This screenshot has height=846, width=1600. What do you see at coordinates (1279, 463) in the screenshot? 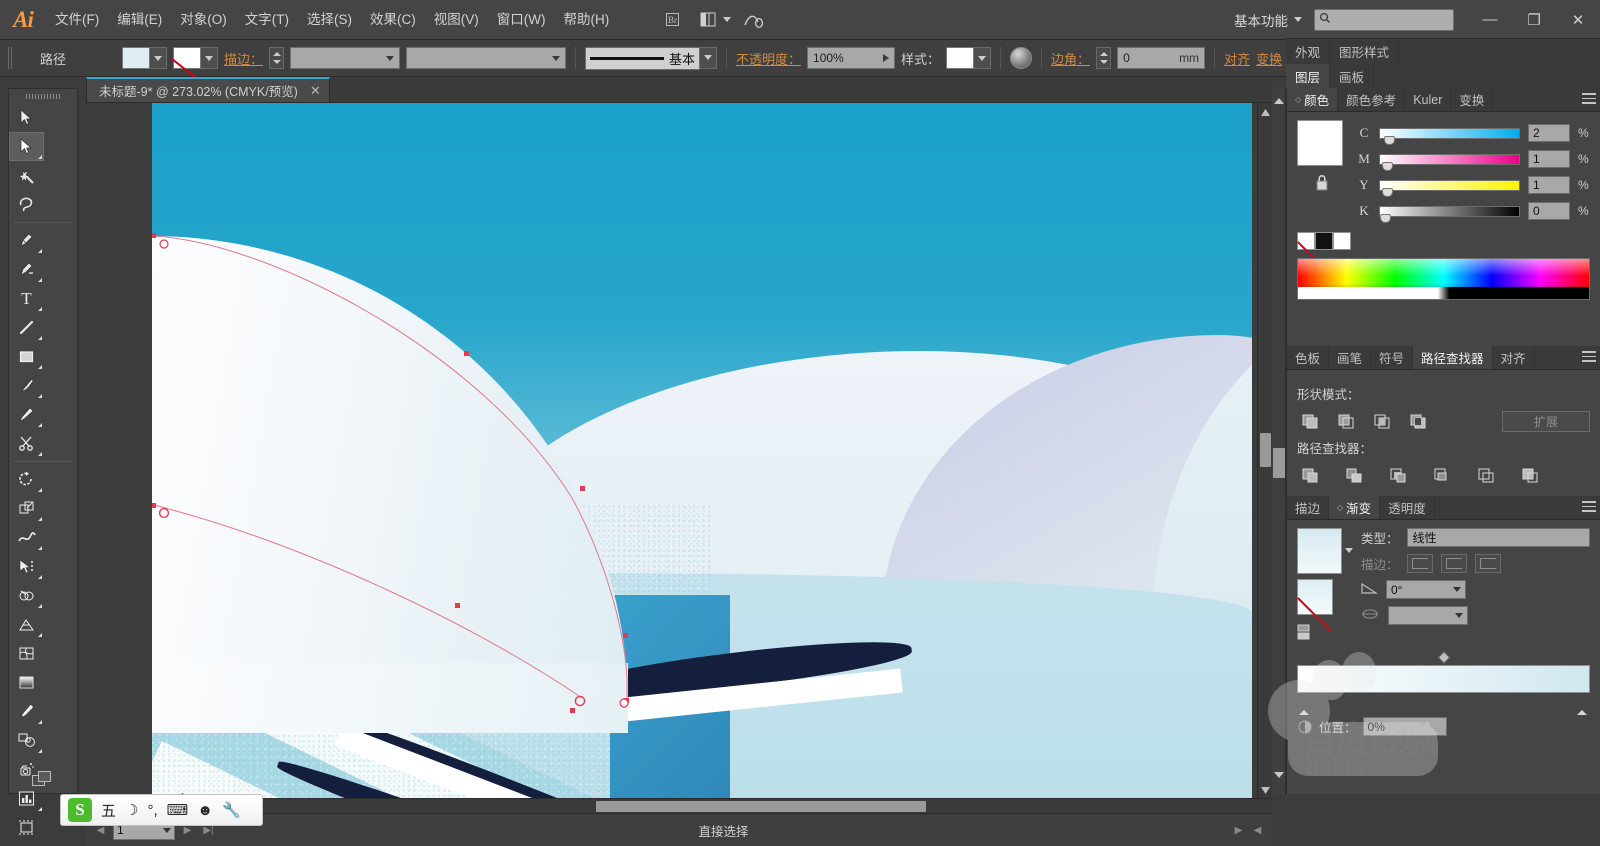
I see `dock-scroll-thumb` at bounding box center [1279, 463].